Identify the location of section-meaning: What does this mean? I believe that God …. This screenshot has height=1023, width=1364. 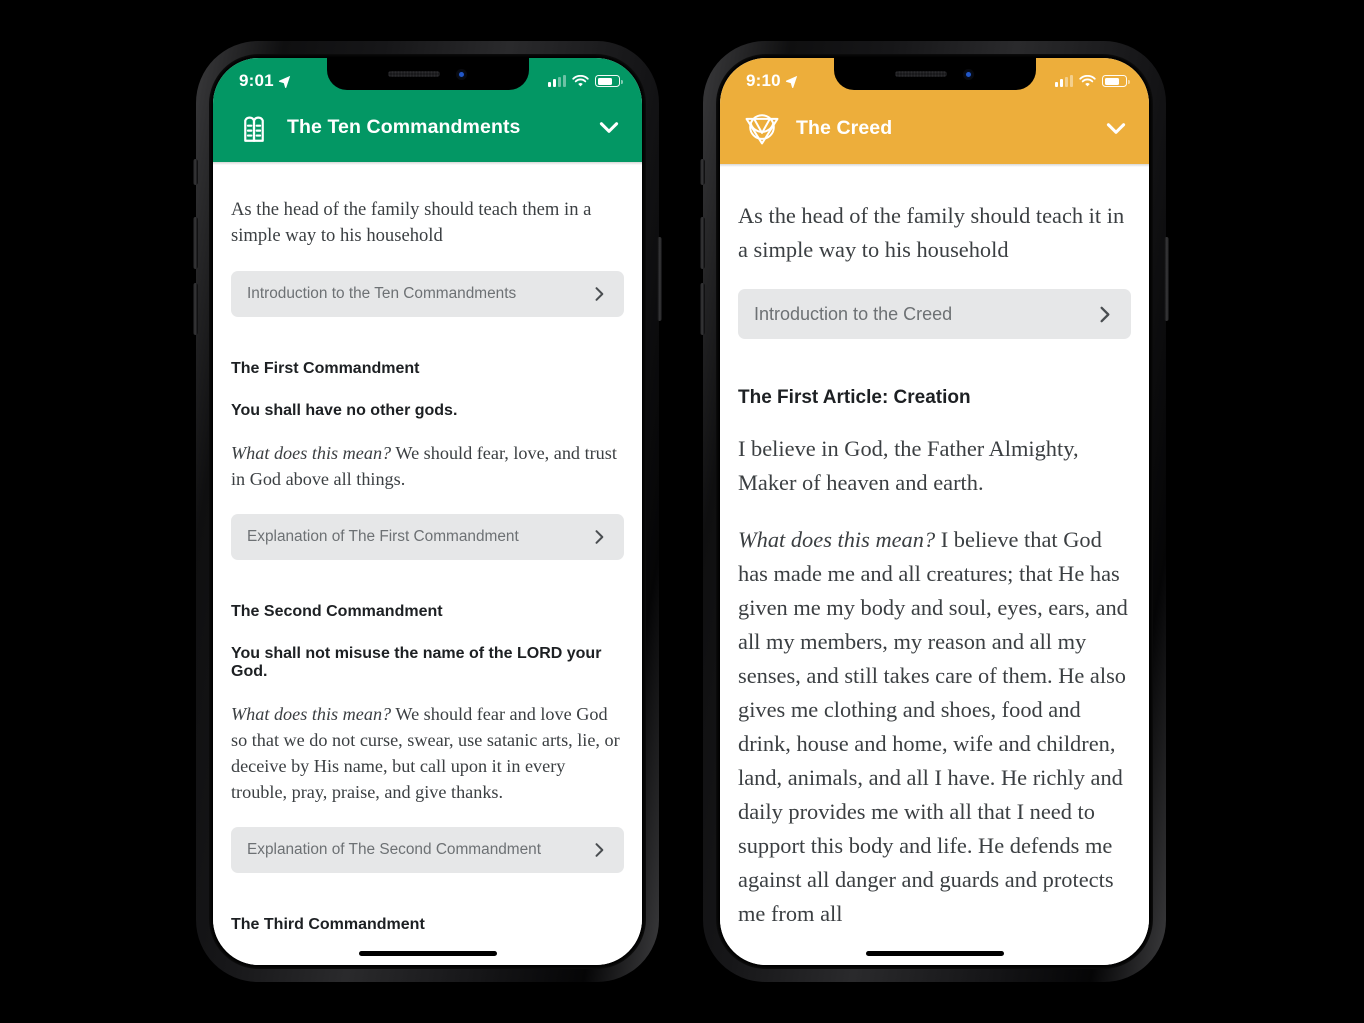
(934, 727).